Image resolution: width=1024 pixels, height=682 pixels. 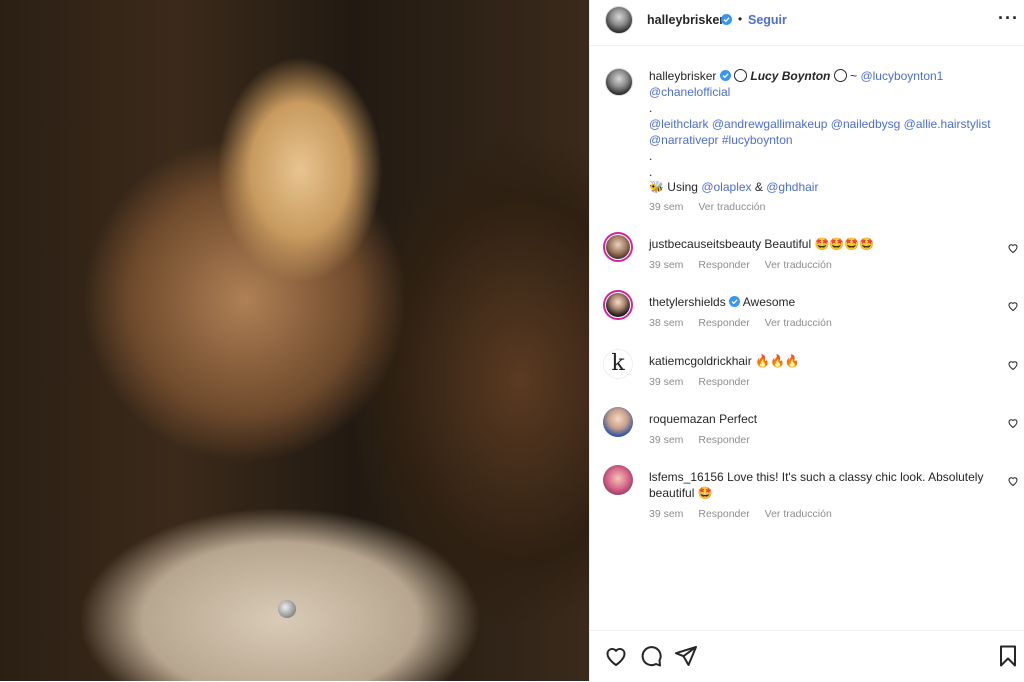 What do you see at coordinates (767, 20) in the screenshot?
I see `follow-button: Seguir` at bounding box center [767, 20].